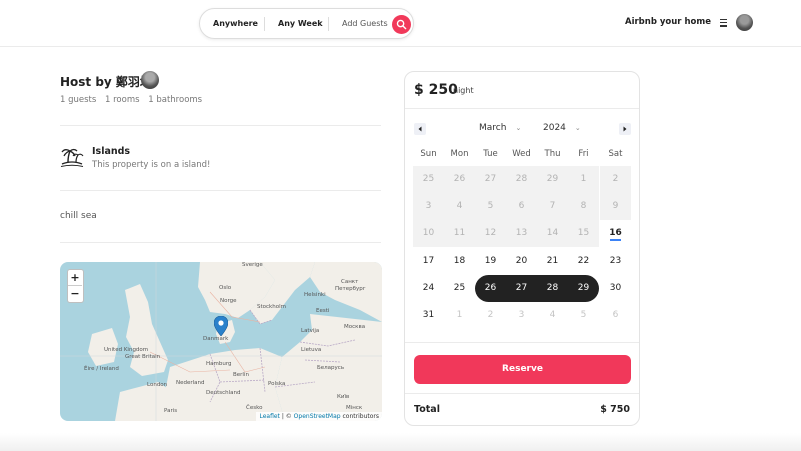  What do you see at coordinates (583, 206) in the screenshot?
I see `calendar-day-disabled: 8` at bounding box center [583, 206].